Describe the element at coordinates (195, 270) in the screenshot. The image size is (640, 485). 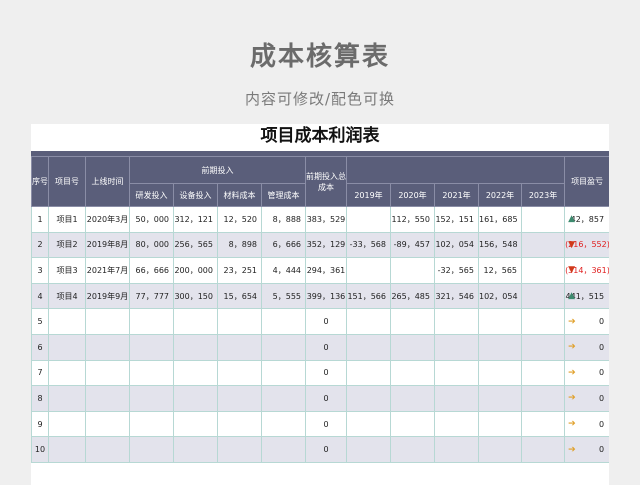
I see `cell-equipment: 200，000` at that location.